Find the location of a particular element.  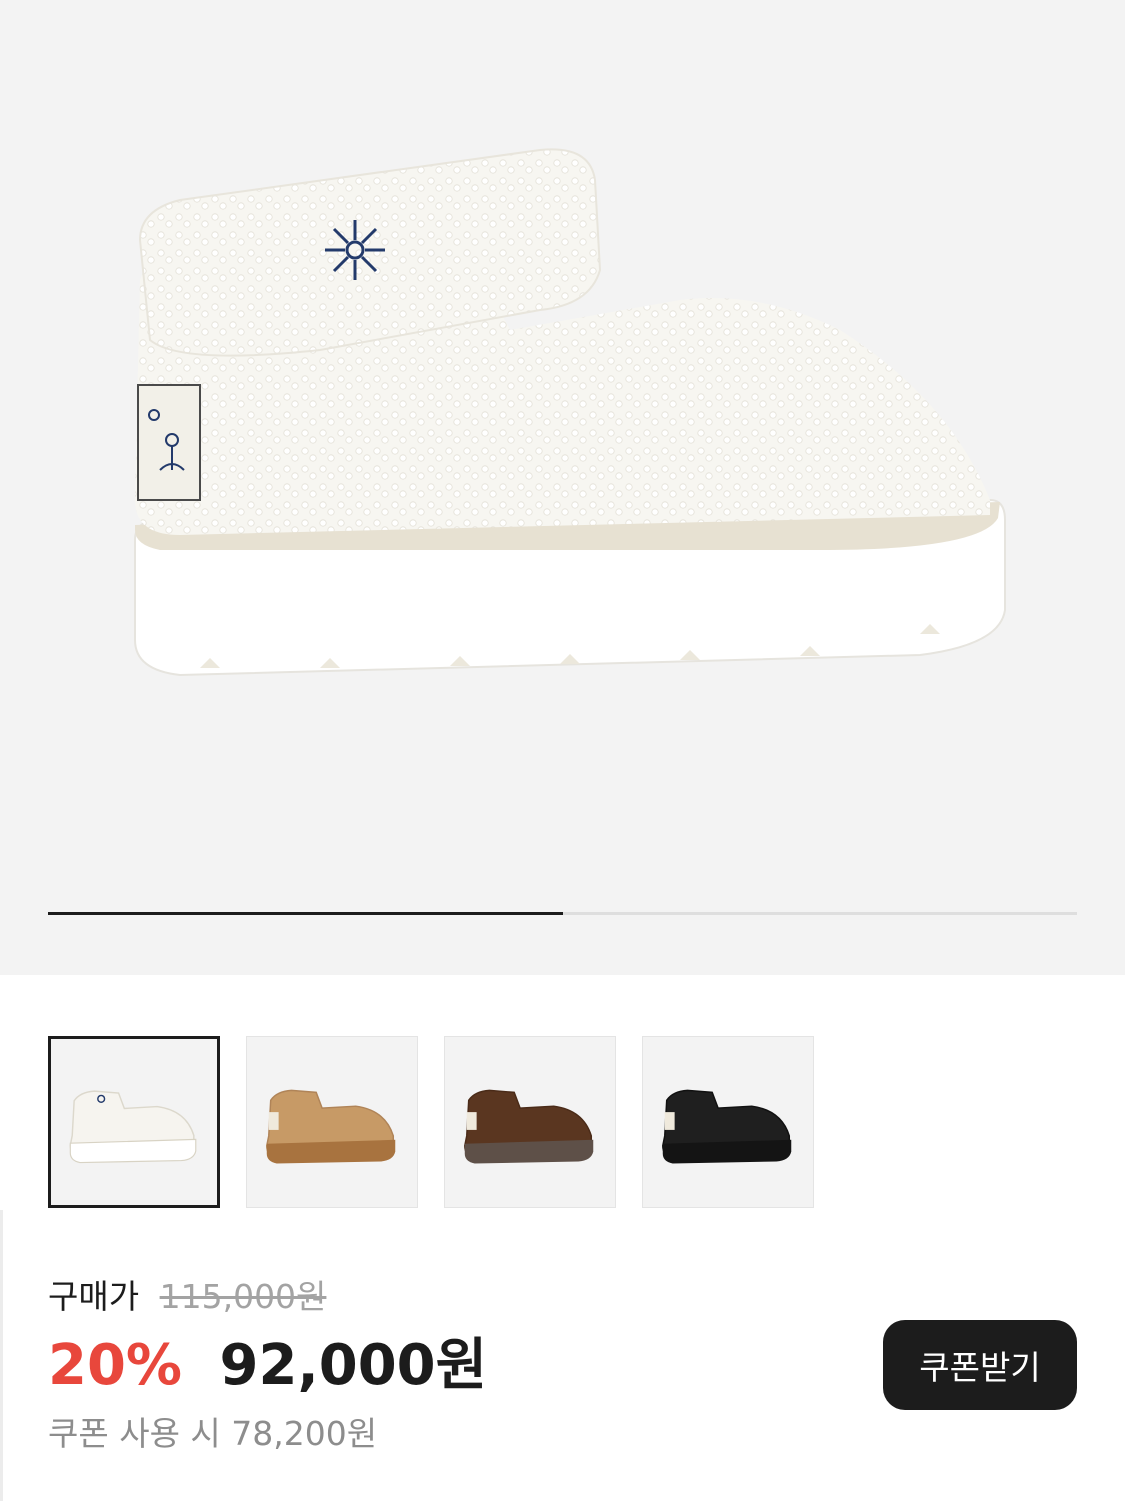

original-price: 115,000원 is located at coordinates (243, 1296).